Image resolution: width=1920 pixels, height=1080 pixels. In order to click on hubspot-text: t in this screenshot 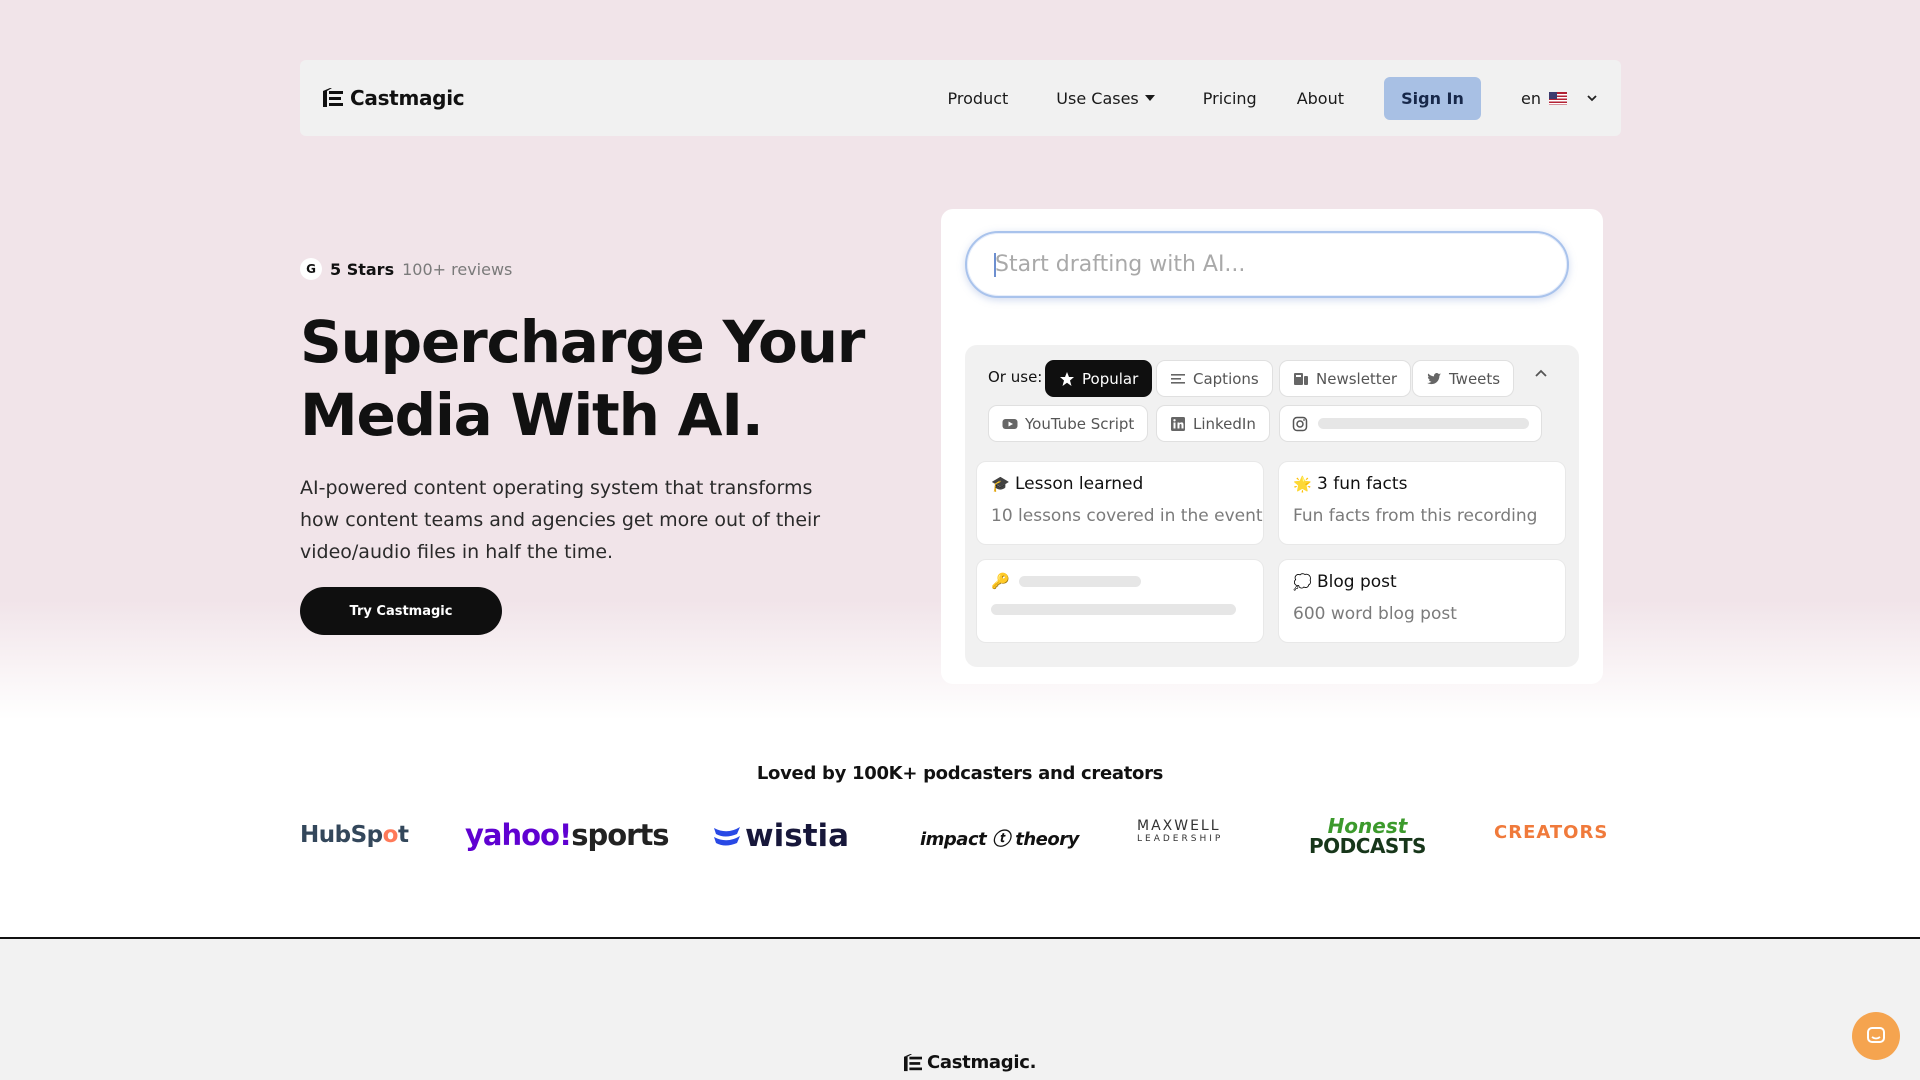, I will do `click(403, 835)`.